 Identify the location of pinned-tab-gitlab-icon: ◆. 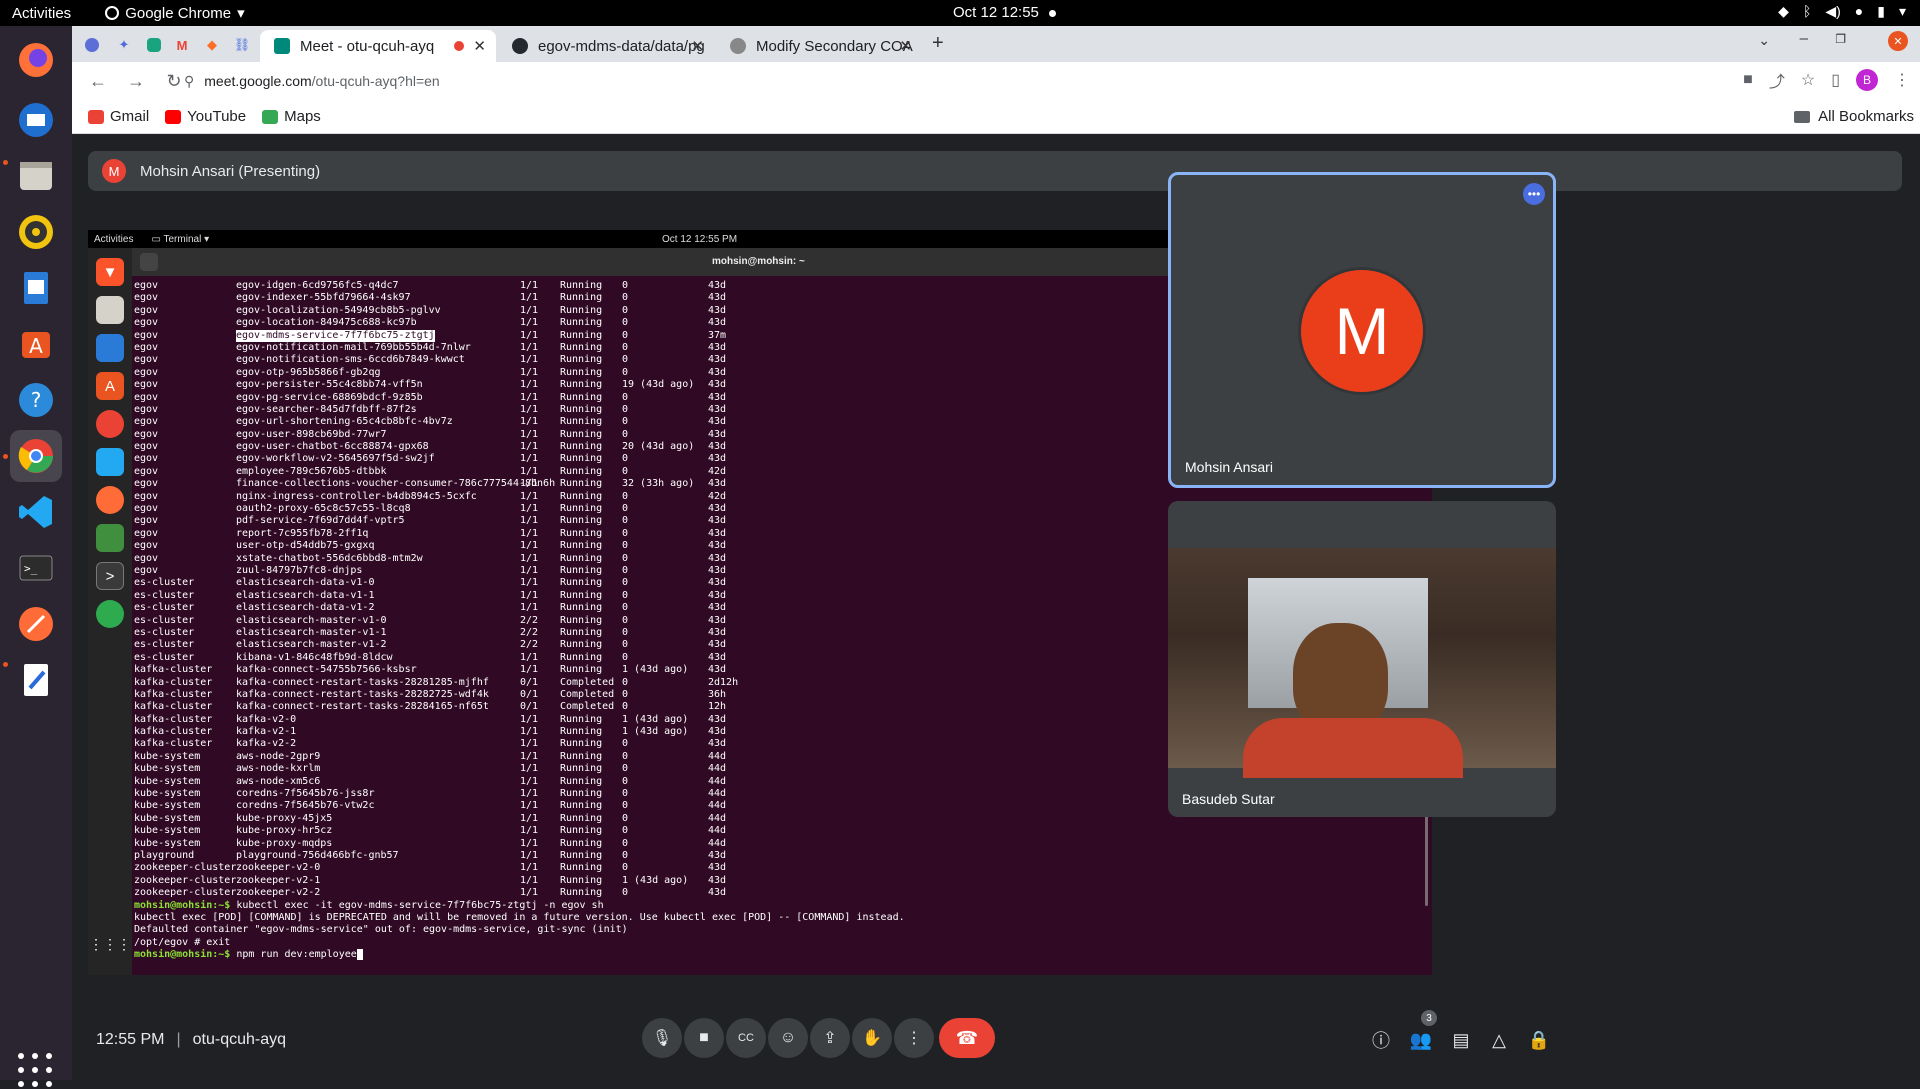
(212, 45).